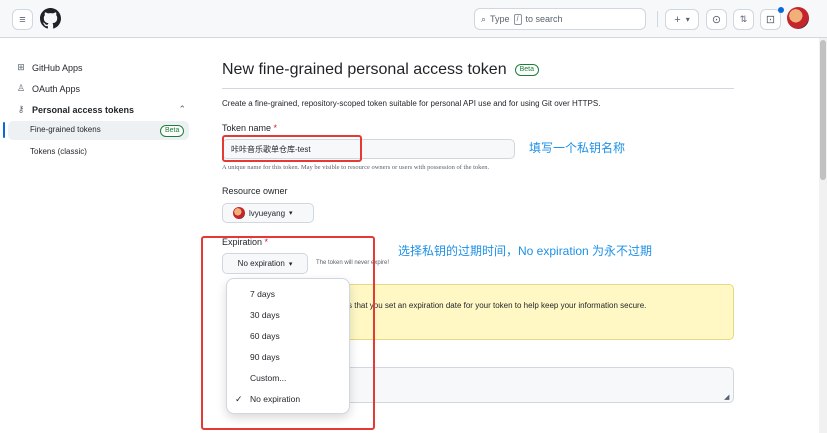  What do you see at coordinates (21, 67) in the screenshot?
I see `apps-grid-icon: ⊞` at bounding box center [21, 67].